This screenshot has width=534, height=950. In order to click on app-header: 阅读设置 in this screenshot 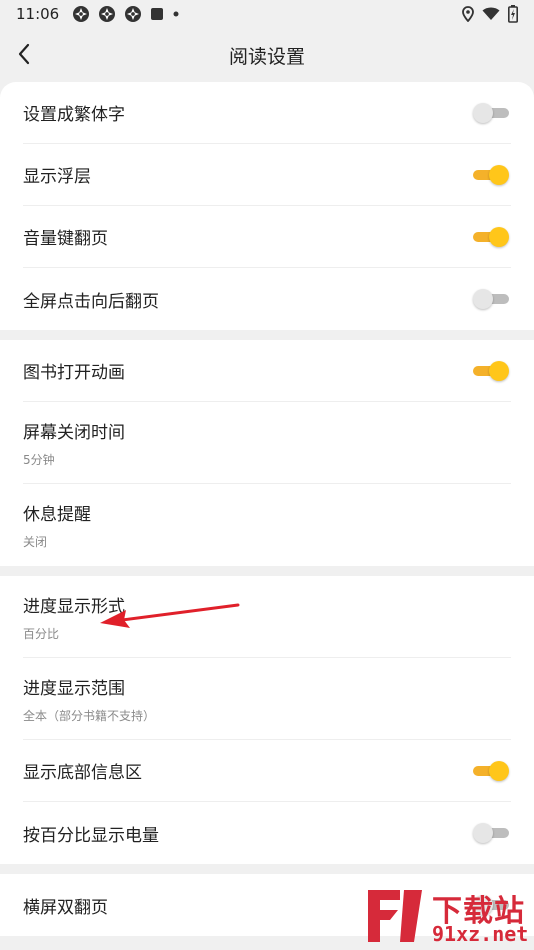, I will do `click(267, 55)`.